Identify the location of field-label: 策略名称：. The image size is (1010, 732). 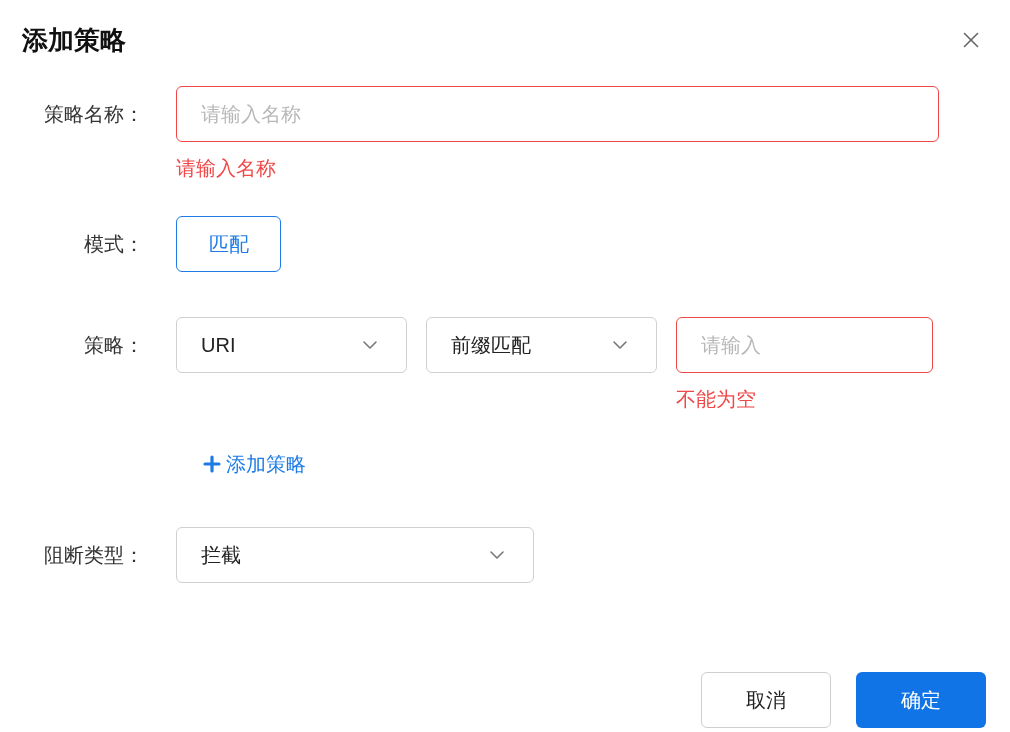
(94, 114).